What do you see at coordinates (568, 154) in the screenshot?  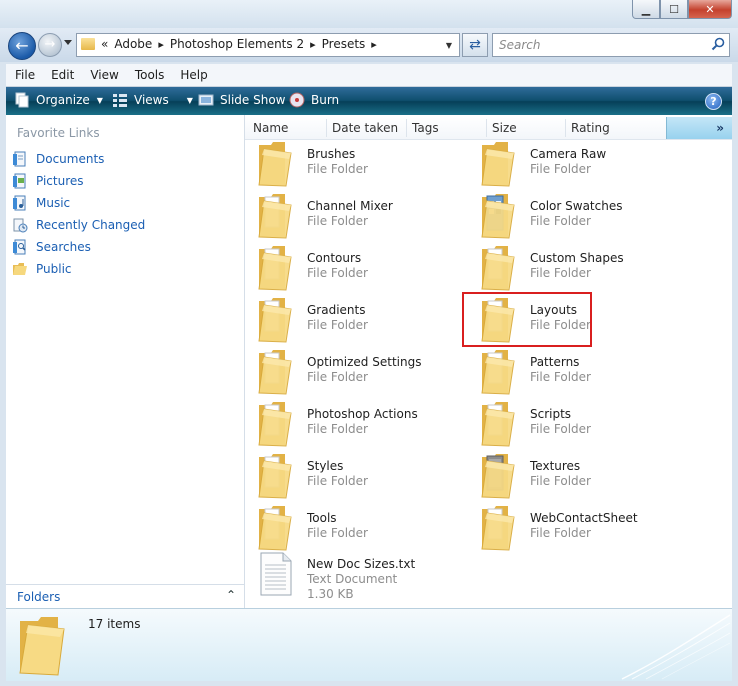 I see `item-name: Camera Raw` at bounding box center [568, 154].